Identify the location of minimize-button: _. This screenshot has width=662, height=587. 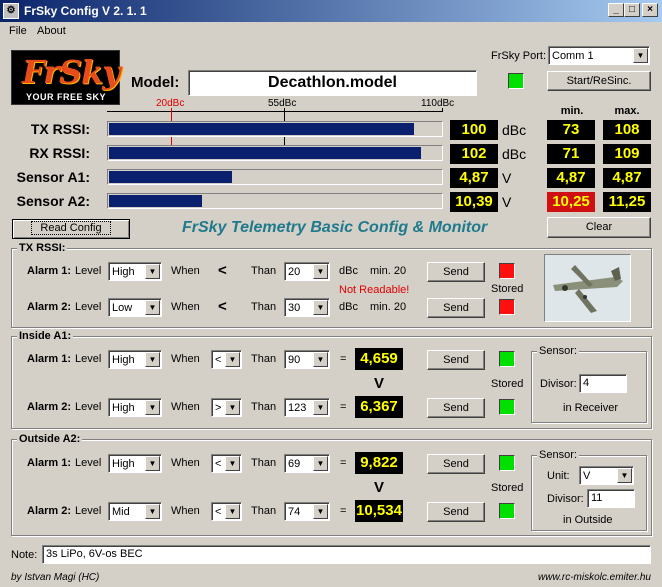
(616, 10).